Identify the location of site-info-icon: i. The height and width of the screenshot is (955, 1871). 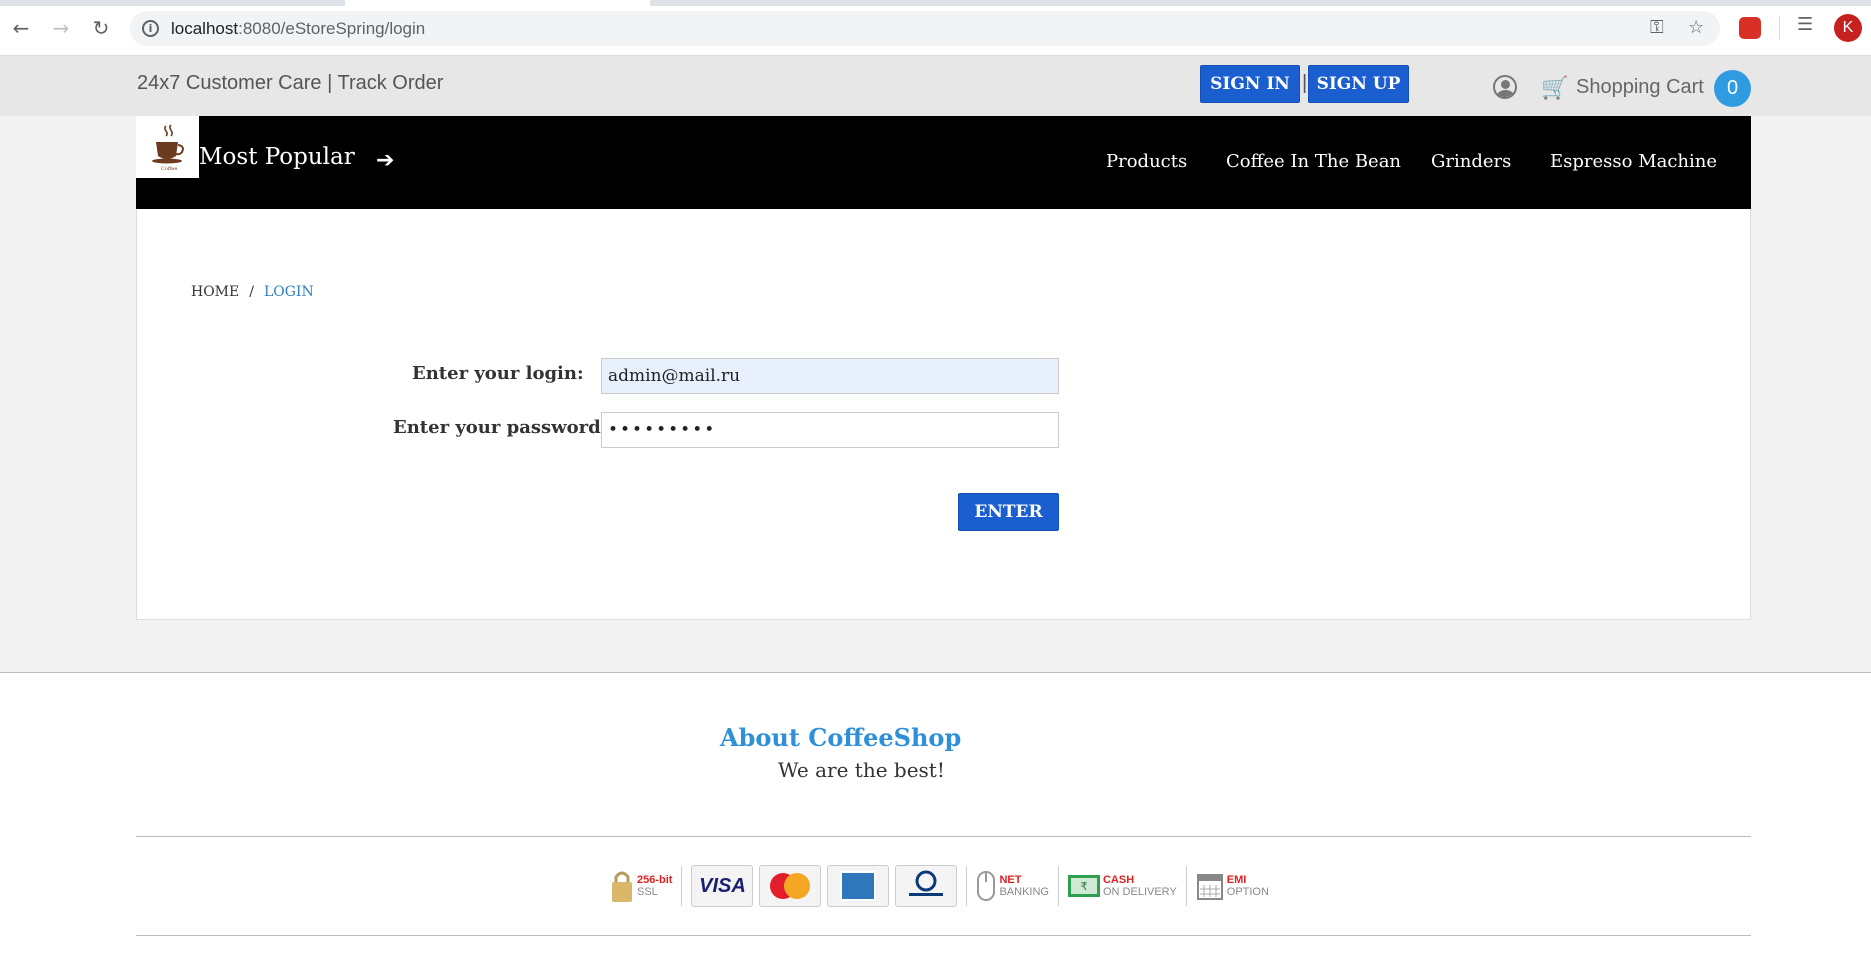
(150, 28).